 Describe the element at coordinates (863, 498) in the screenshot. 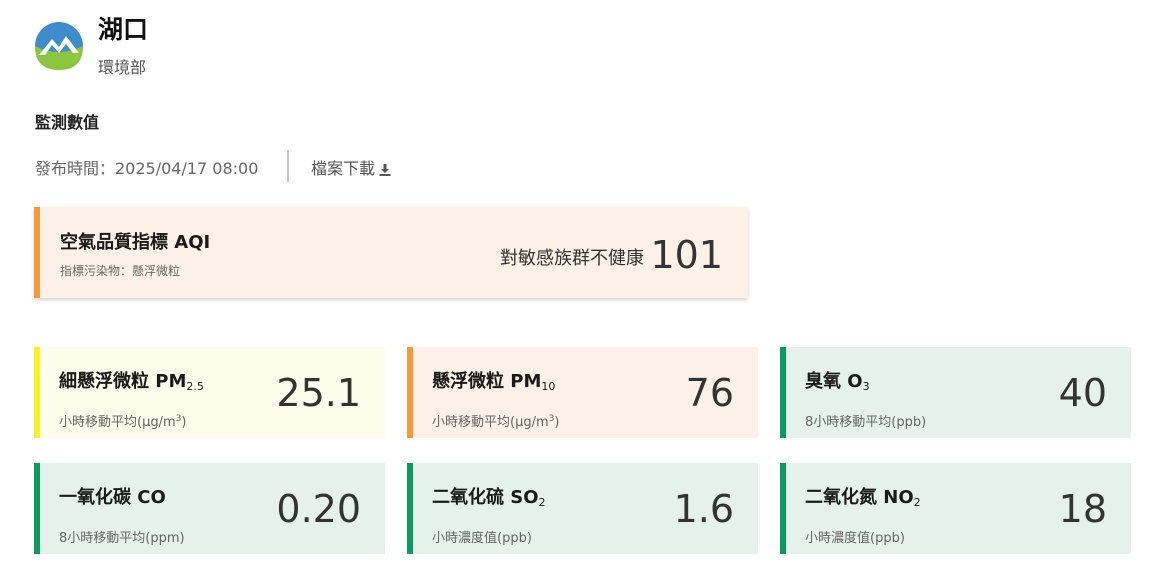

I see `pollutant-name: 二氧化氮 NO2` at that location.